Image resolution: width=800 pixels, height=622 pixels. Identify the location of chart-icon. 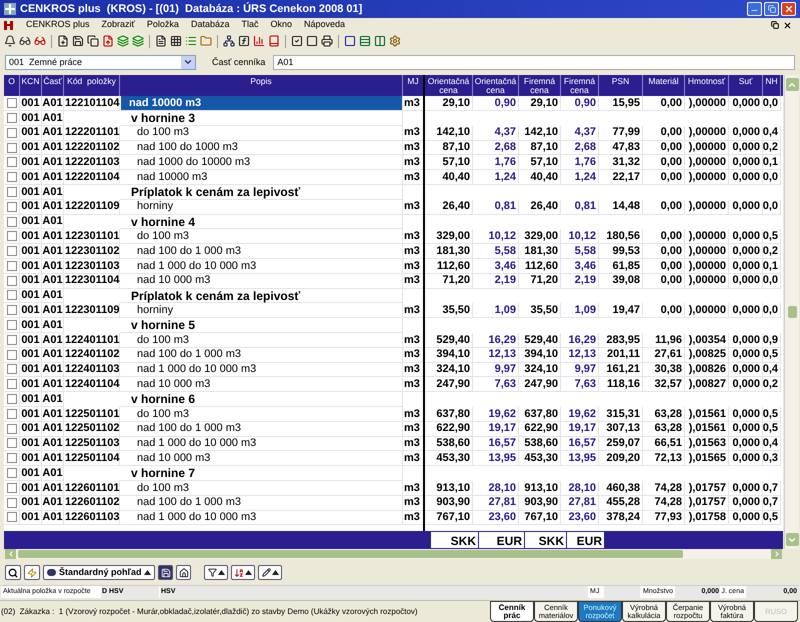
(259, 41).